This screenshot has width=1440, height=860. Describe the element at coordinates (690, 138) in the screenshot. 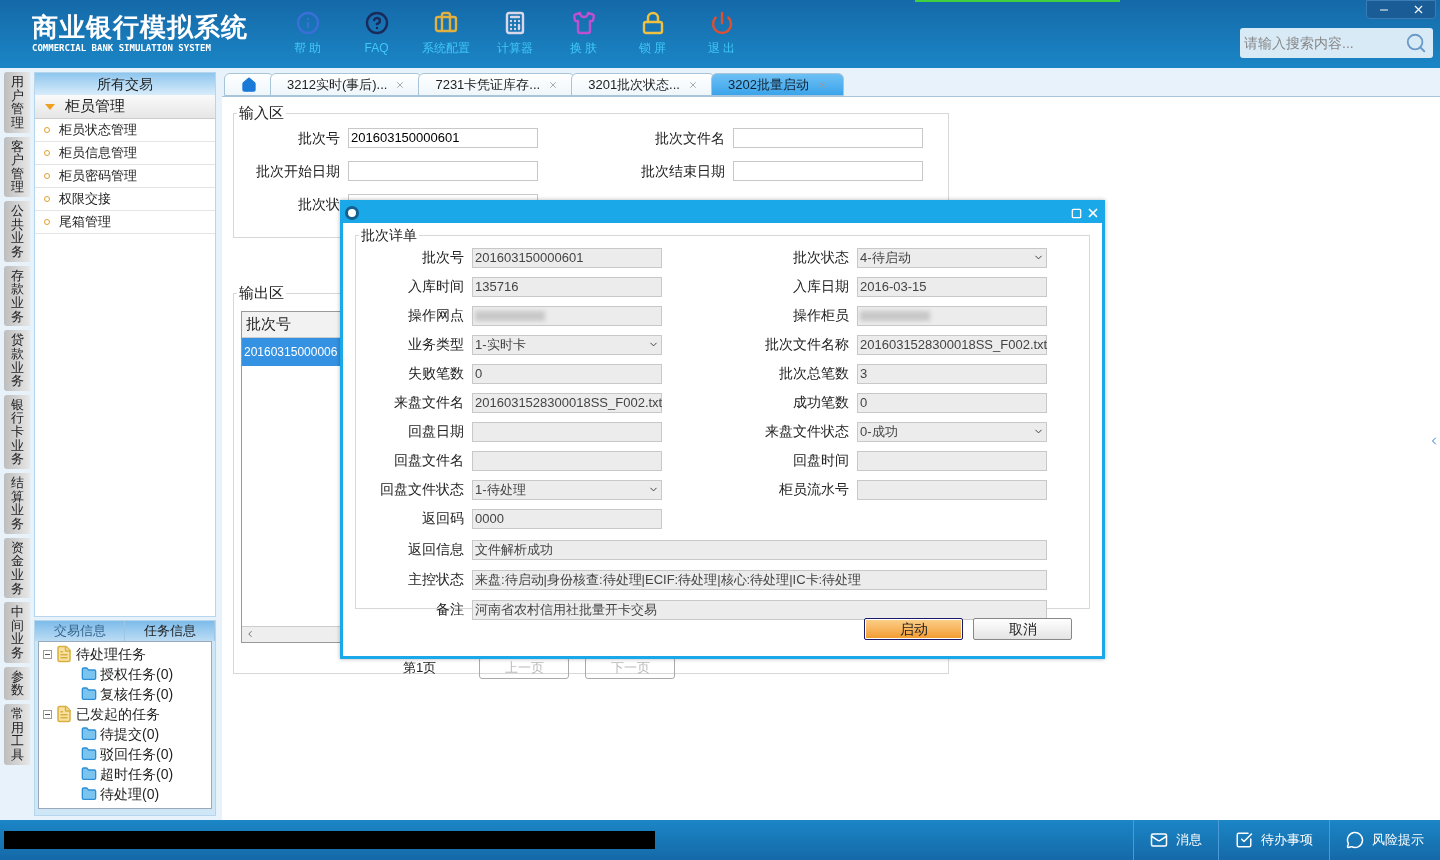

I see `field-label: 批次文件名` at that location.